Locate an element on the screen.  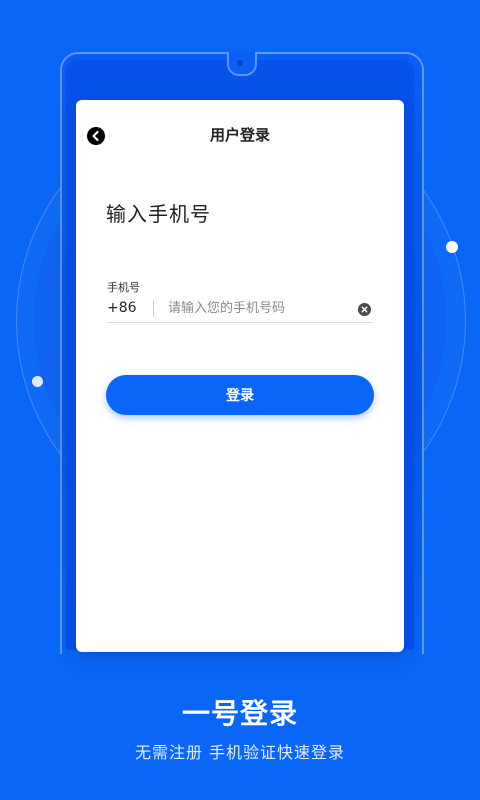
decor-dot-left is located at coordinates (37, 381).